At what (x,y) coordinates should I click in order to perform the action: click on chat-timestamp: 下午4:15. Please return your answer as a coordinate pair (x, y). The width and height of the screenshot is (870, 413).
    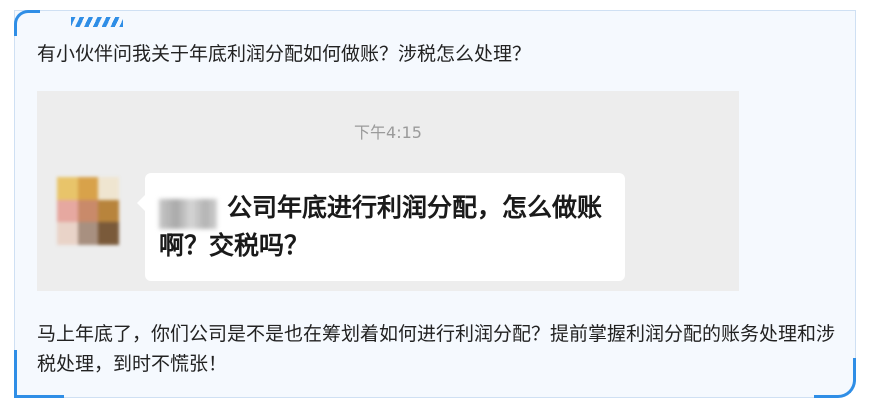
    Looking at the image, I should click on (388, 132).